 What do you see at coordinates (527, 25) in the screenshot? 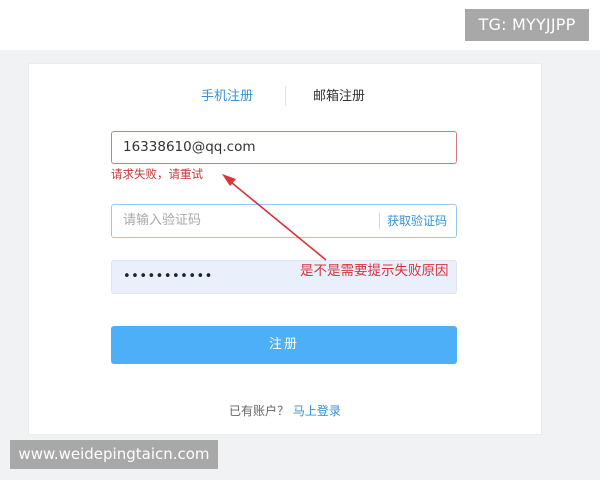
I see `tg-badge: TG: MYYJJPP` at bounding box center [527, 25].